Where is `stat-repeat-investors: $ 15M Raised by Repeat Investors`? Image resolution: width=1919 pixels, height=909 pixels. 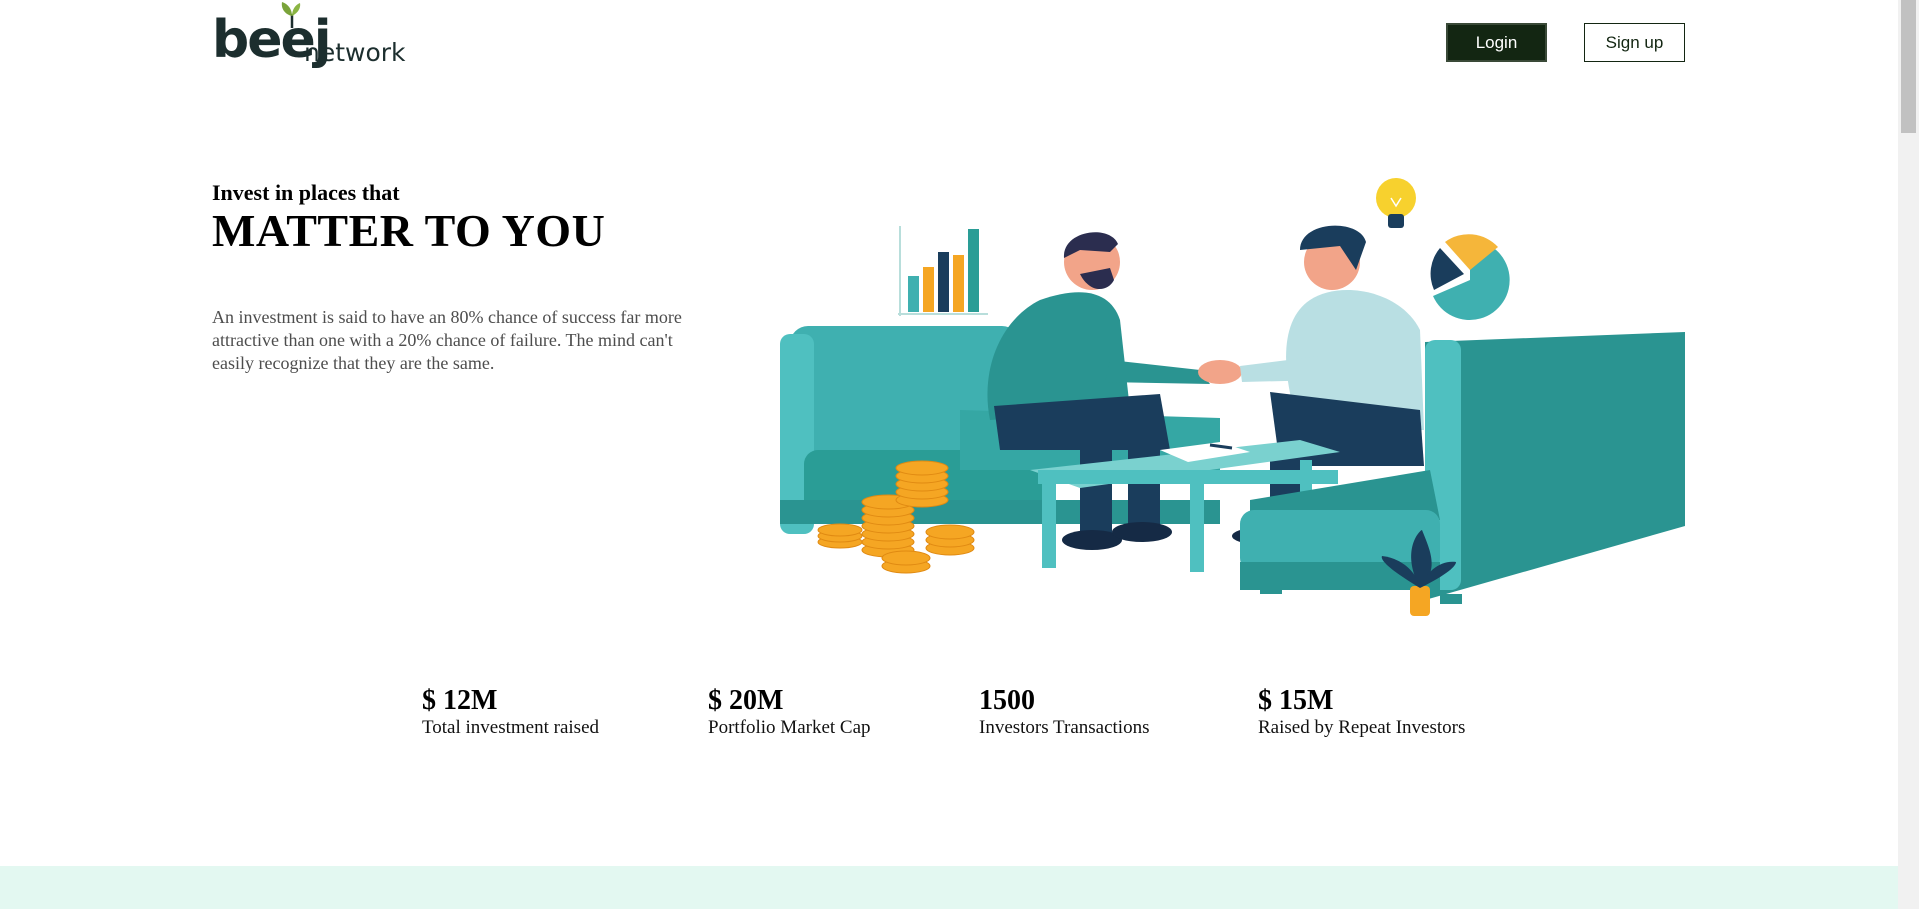
stat-repeat-investors: $ 15M Raised by Repeat Investors is located at coordinates (1361, 712).